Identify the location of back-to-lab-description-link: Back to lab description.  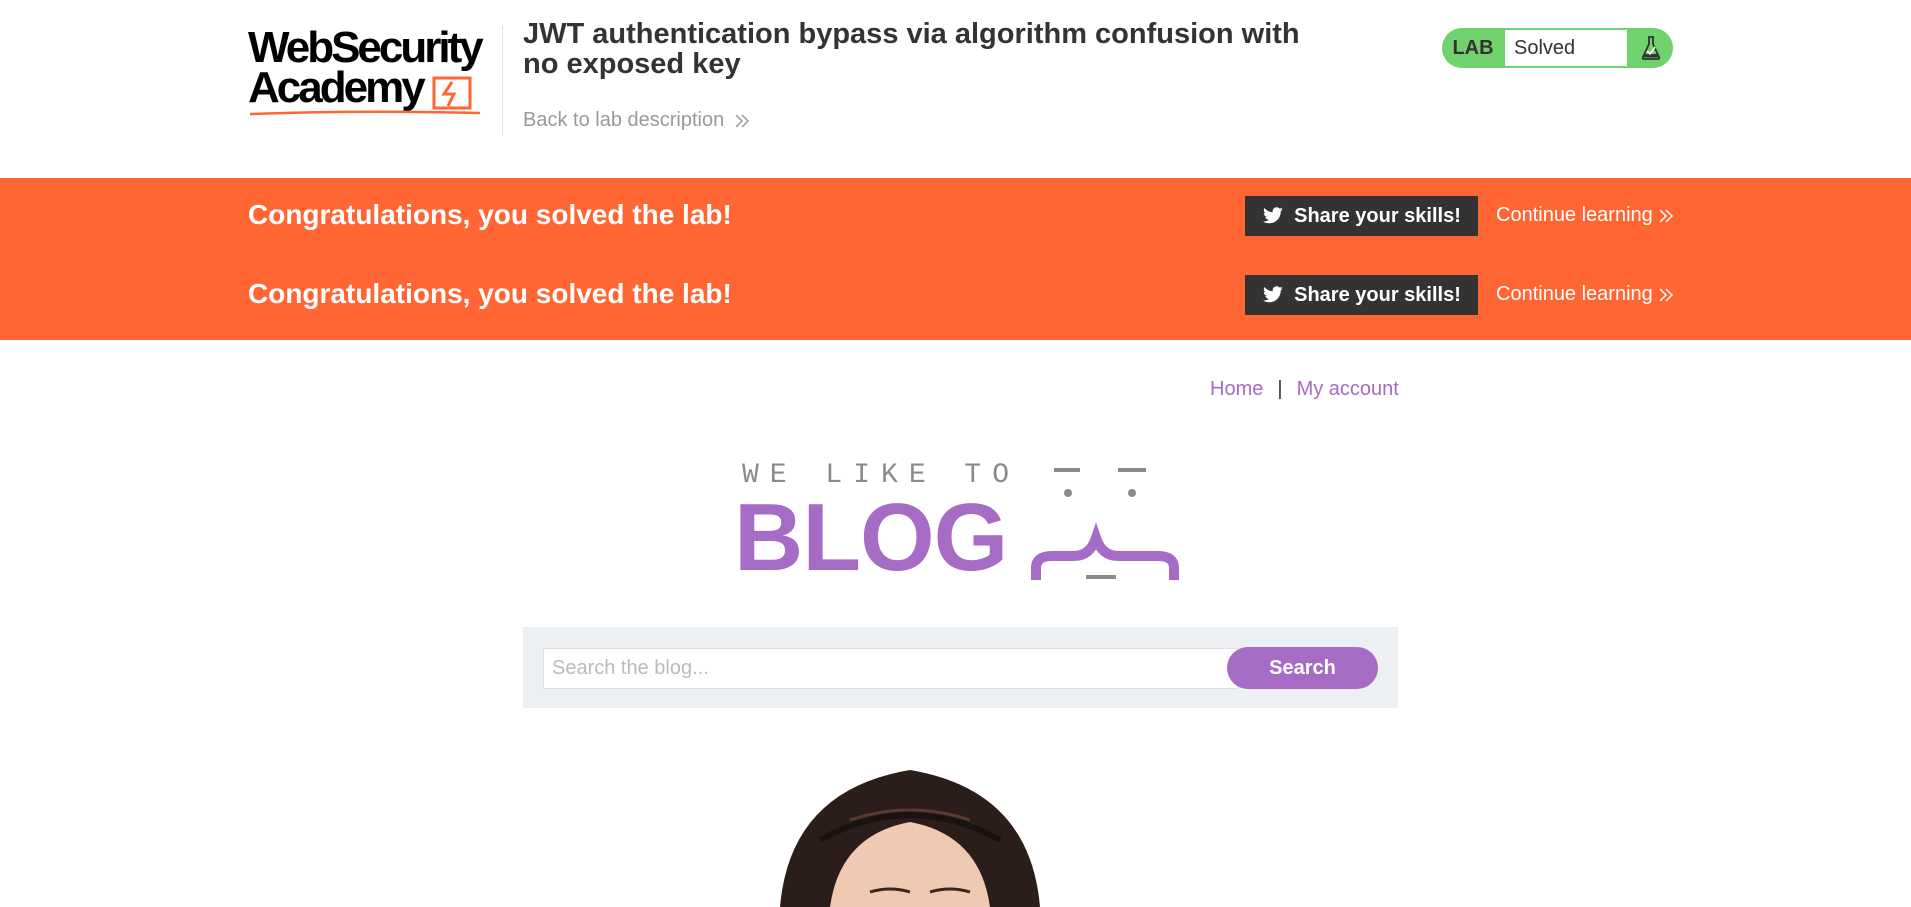
(636, 120).